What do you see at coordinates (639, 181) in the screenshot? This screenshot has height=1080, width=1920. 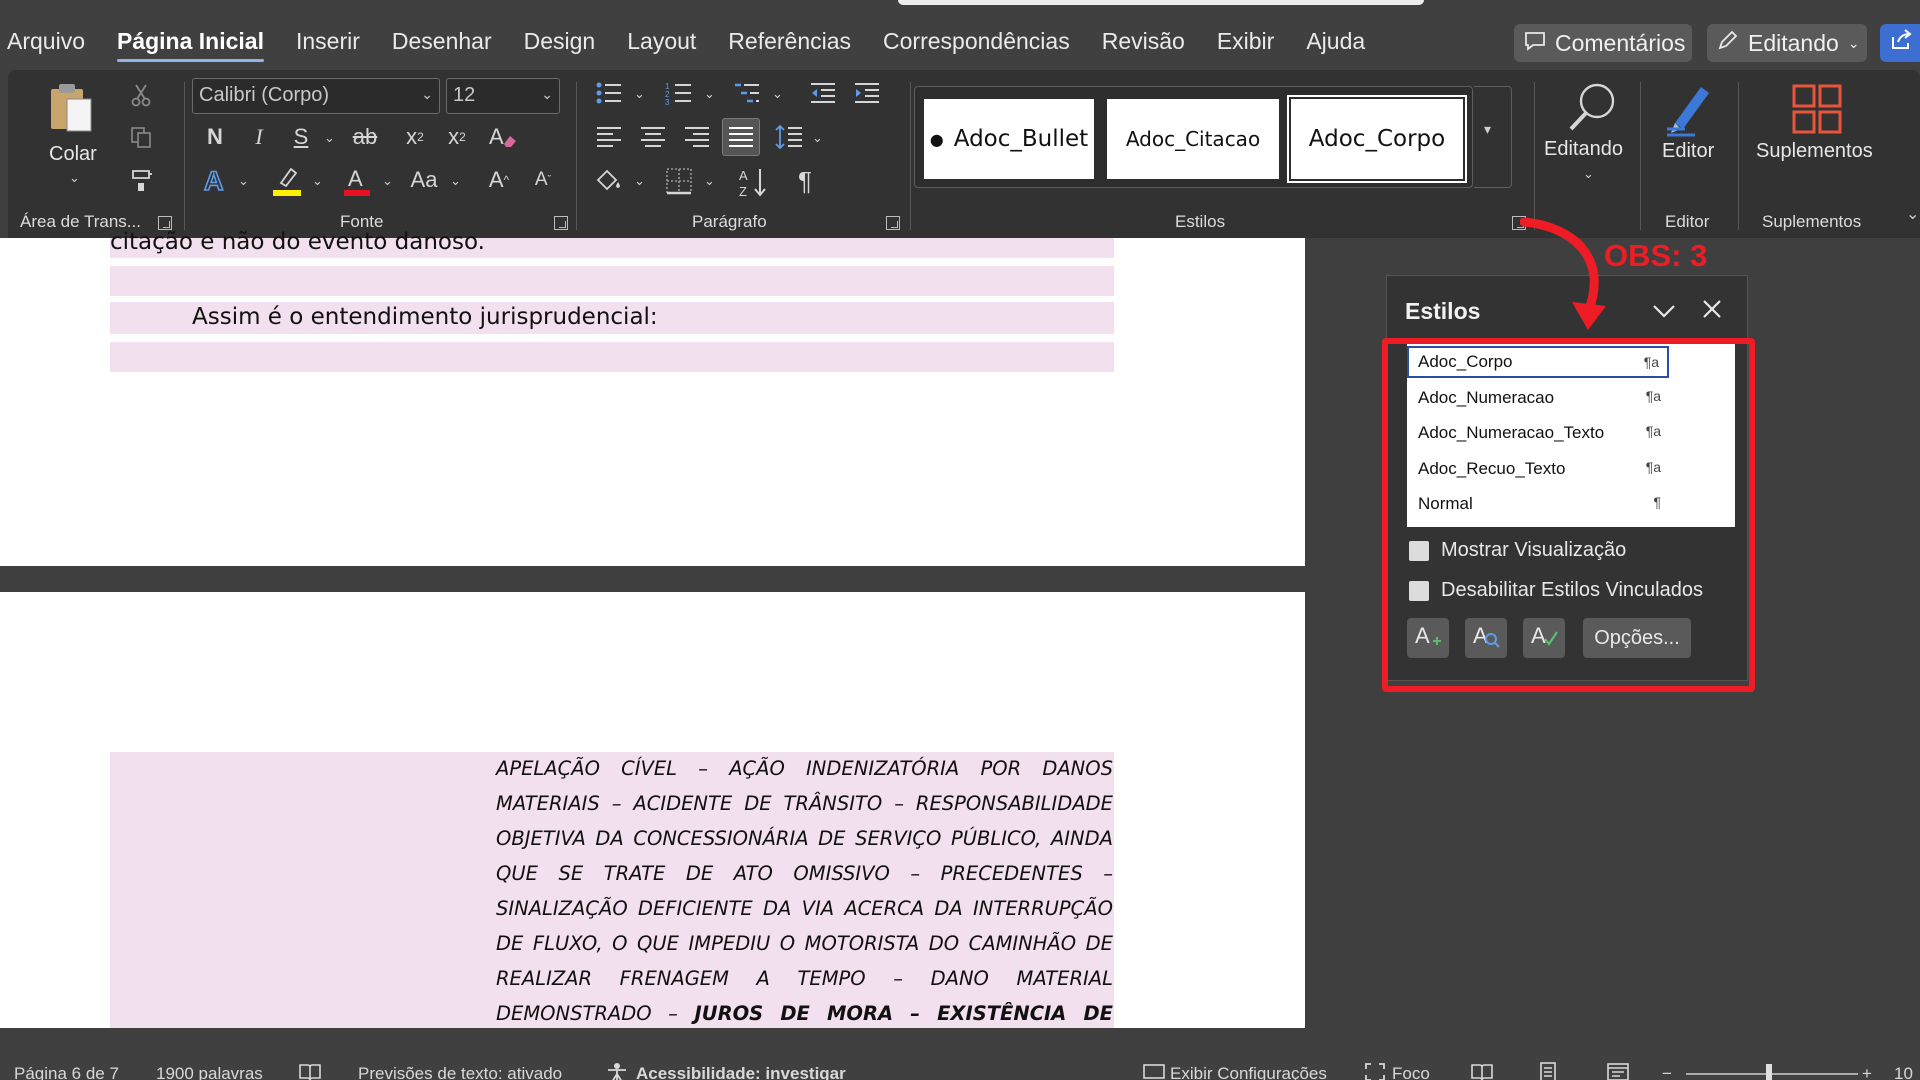 I see `shading-dropdown-icon: ⌄` at bounding box center [639, 181].